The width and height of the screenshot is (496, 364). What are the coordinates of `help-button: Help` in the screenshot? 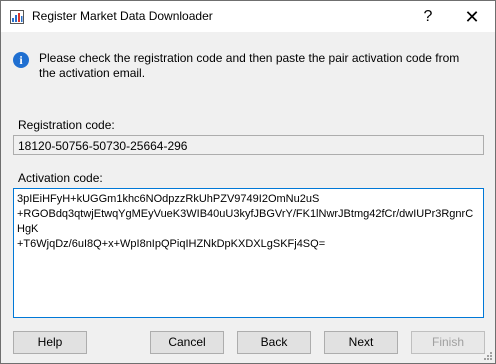 It's located at (50, 342).